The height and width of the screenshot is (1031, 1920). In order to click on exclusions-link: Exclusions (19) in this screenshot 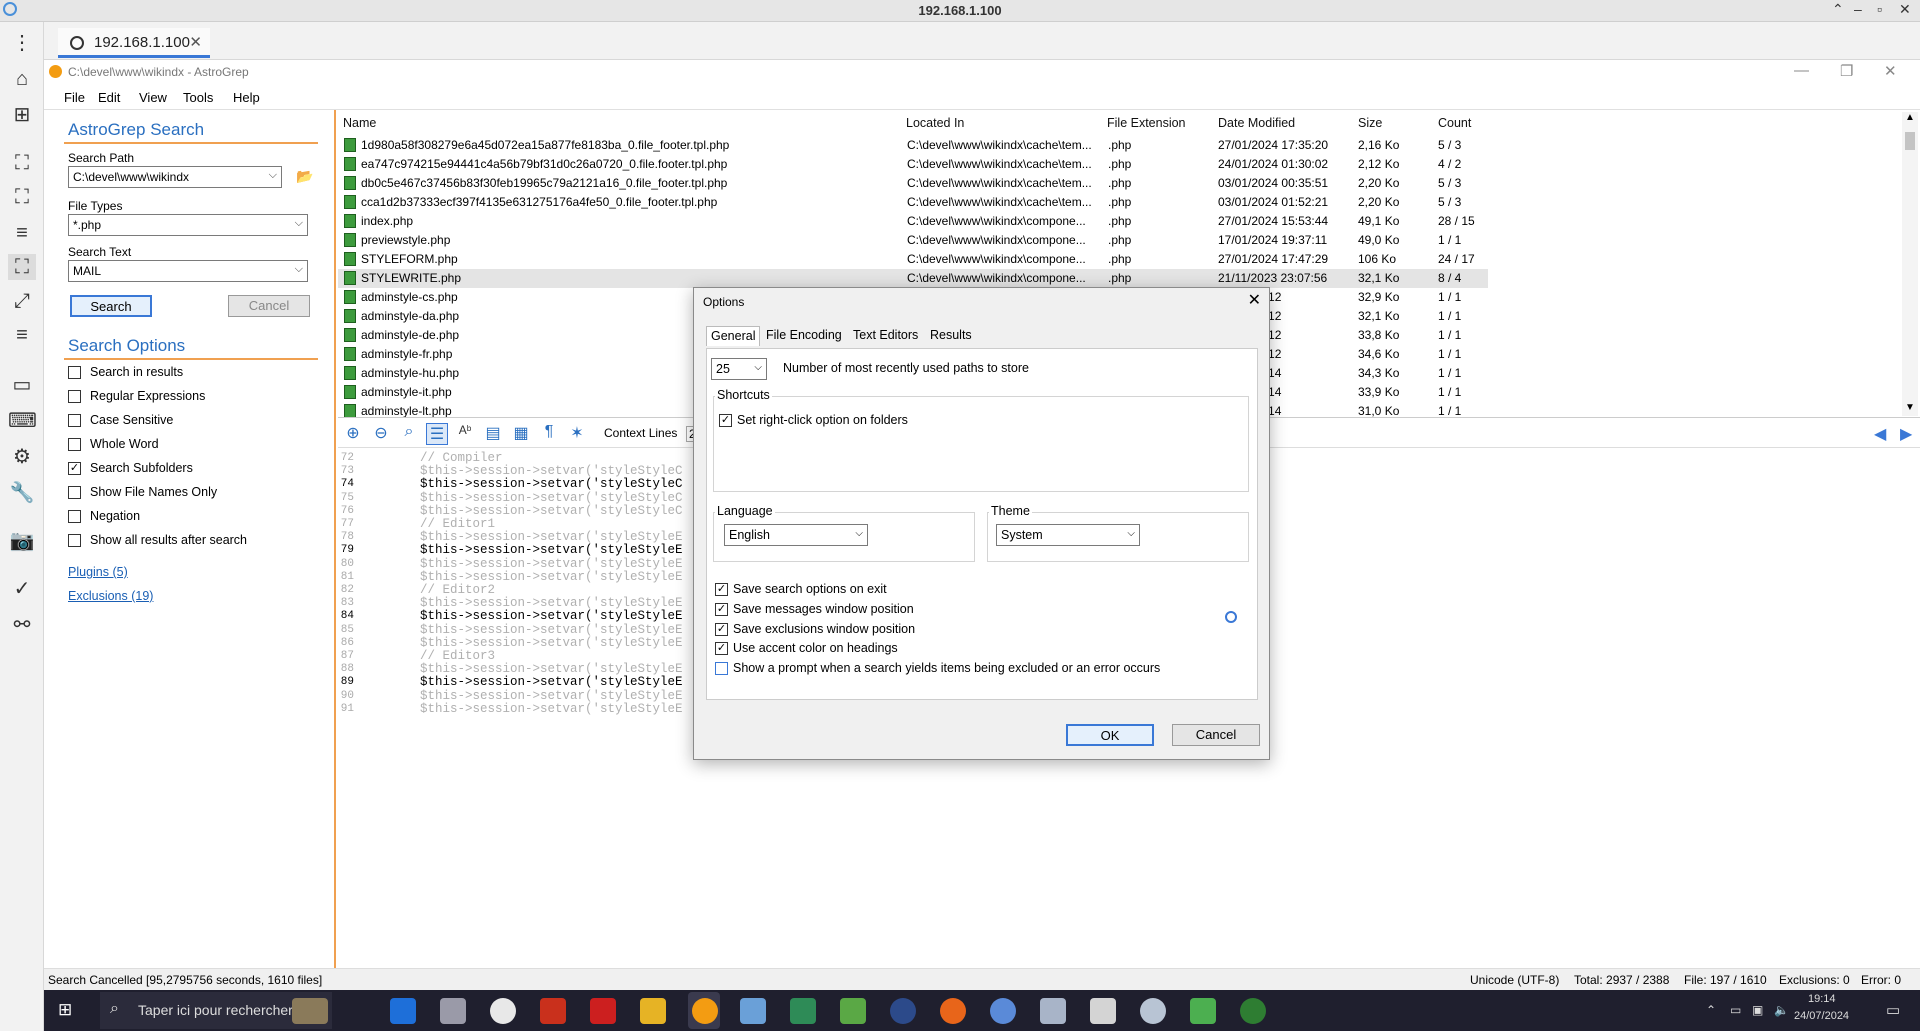, I will do `click(110, 596)`.